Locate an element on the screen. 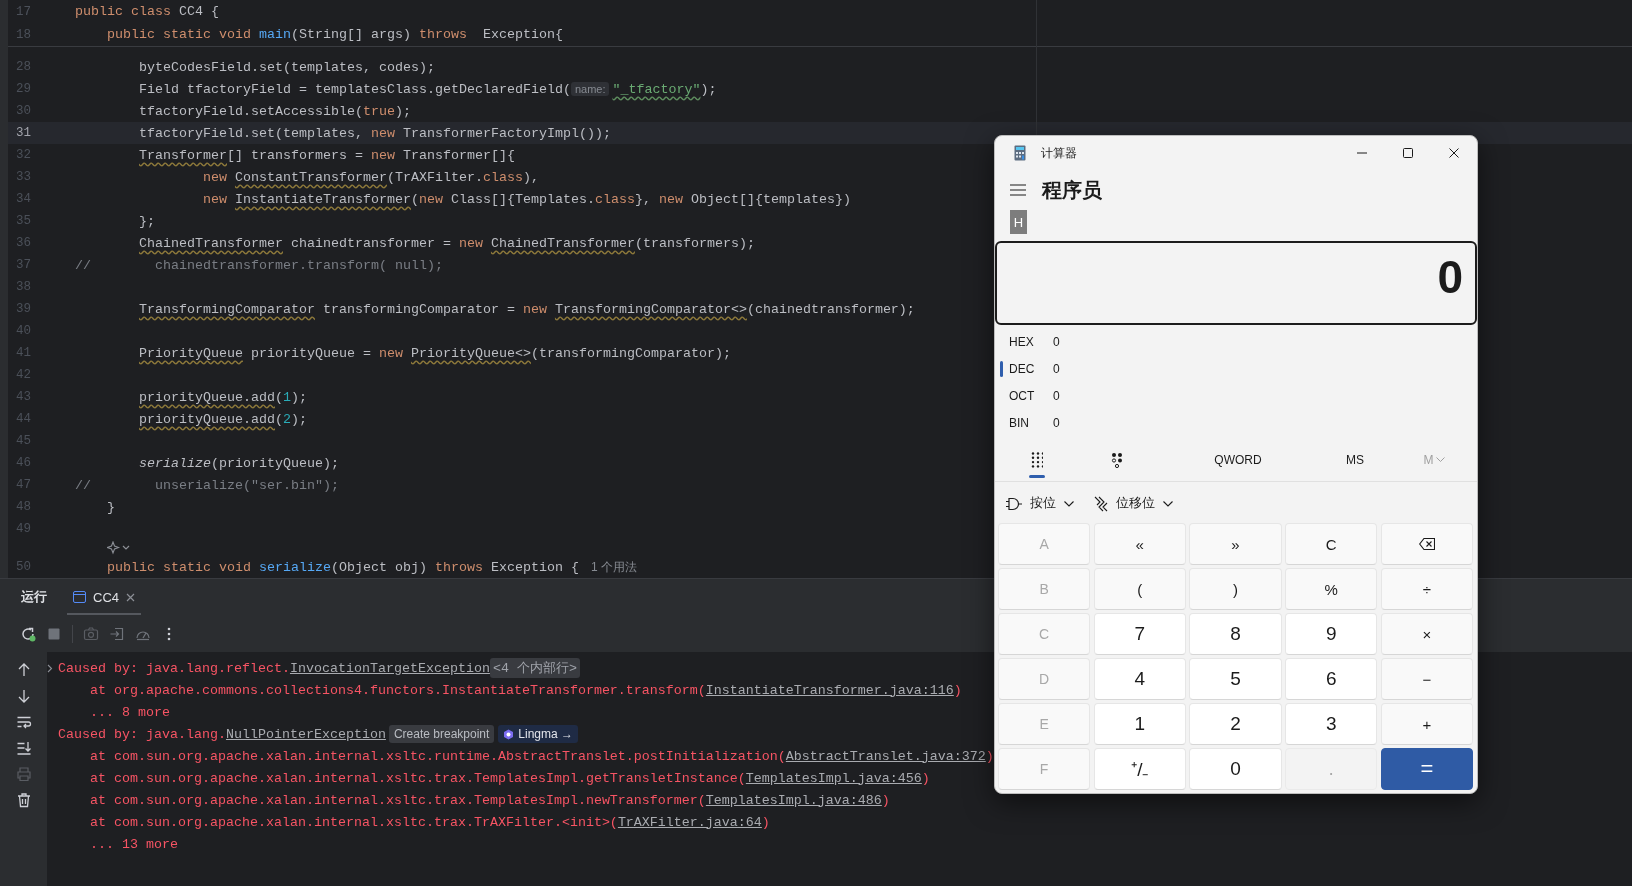 This screenshot has height=886, width=1632. code-line: public static void serialize(Object obj) throws Exception { is located at coordinates (342, 567).